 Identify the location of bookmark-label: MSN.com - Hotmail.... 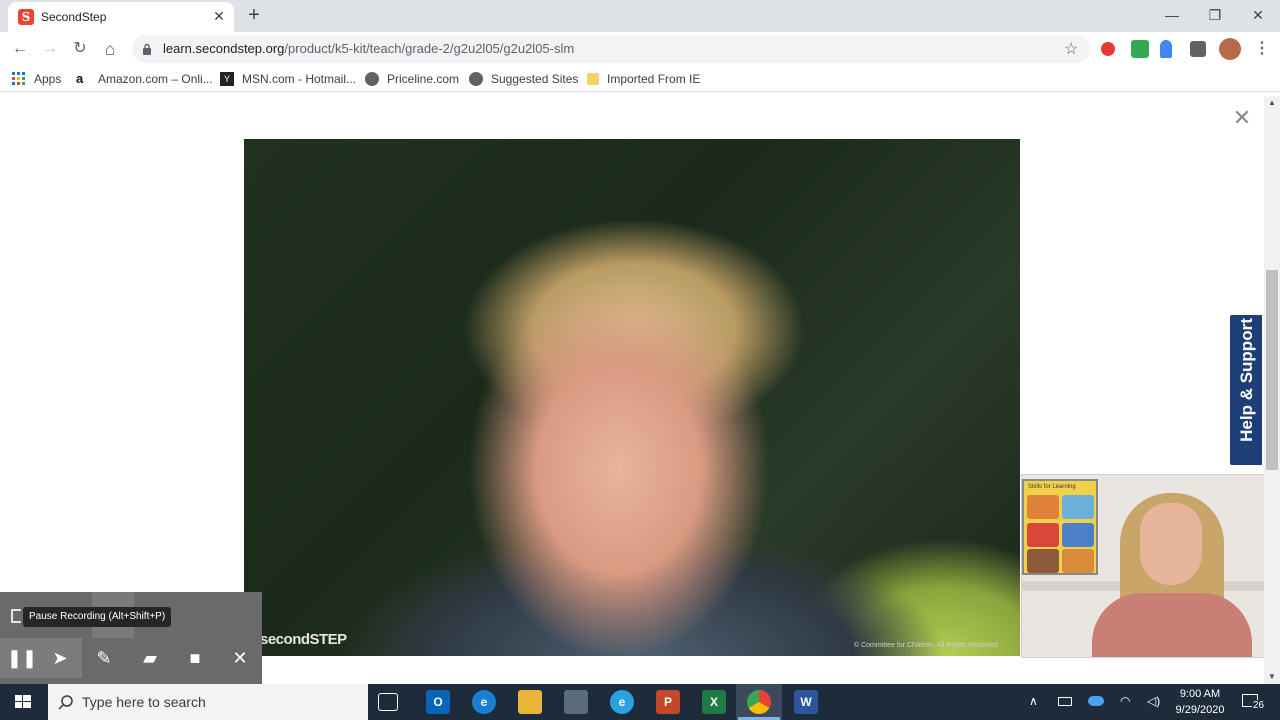
(299, 79).